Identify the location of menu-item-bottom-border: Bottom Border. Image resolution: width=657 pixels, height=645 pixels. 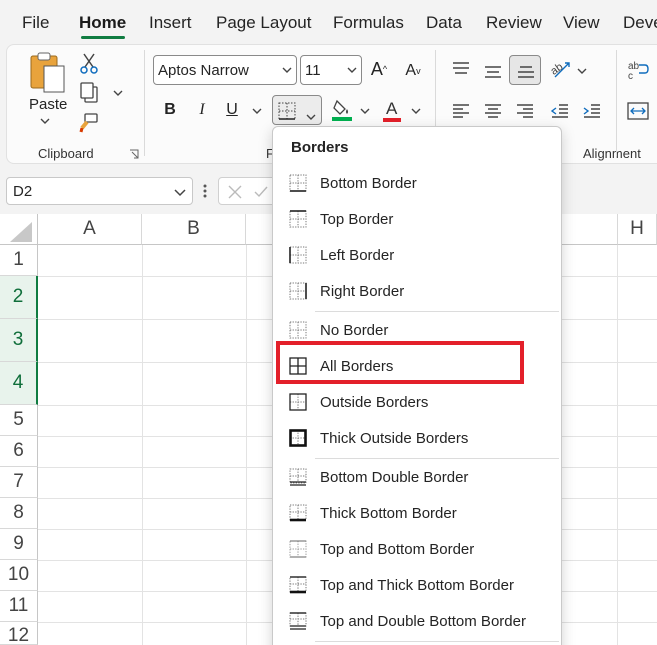
(418, 183).